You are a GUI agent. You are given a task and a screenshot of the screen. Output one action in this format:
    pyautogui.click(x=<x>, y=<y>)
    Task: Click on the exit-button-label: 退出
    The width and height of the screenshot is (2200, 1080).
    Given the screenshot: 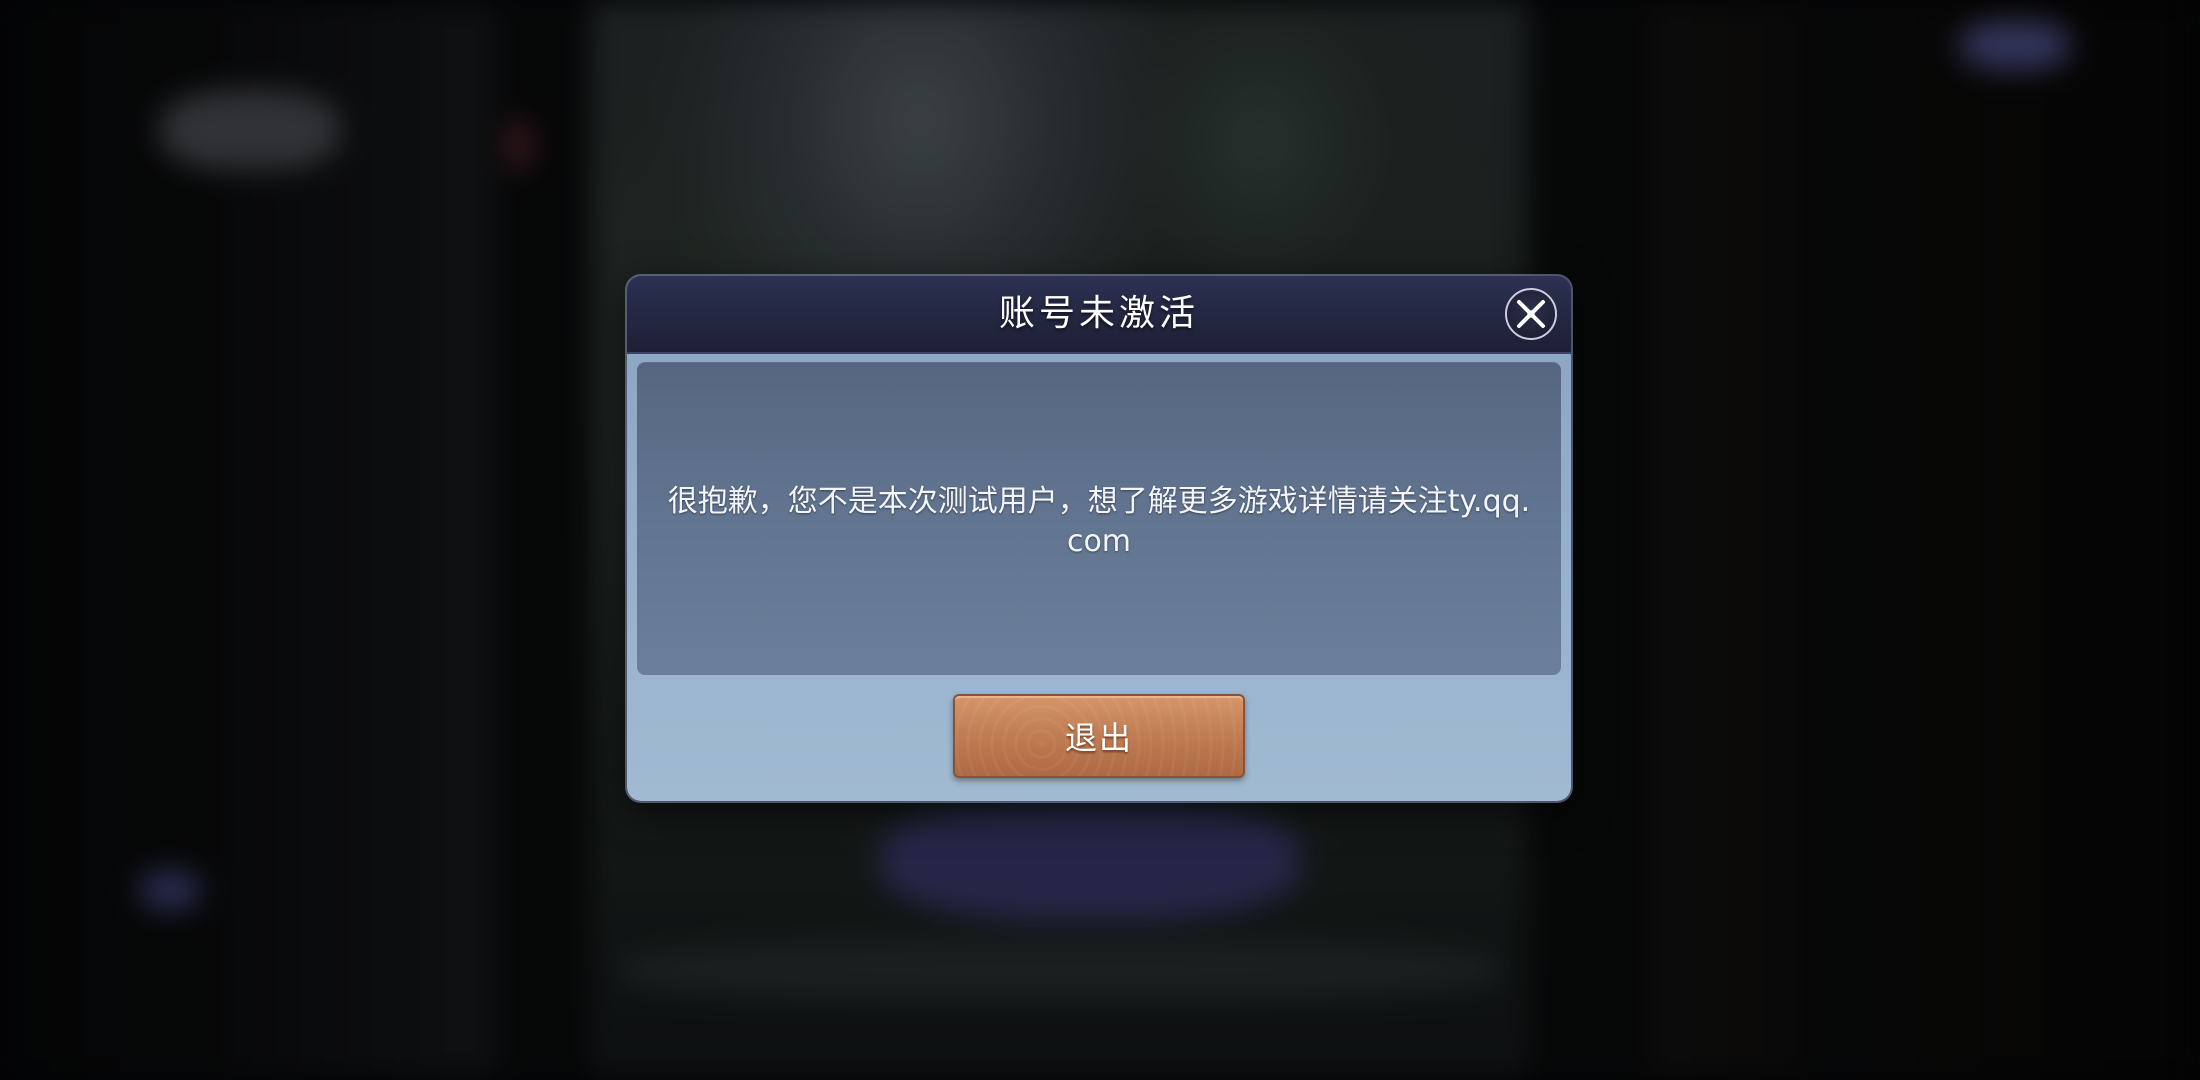 What is the action you would take?
    pyautogui.click(x=1098, y=738)
    